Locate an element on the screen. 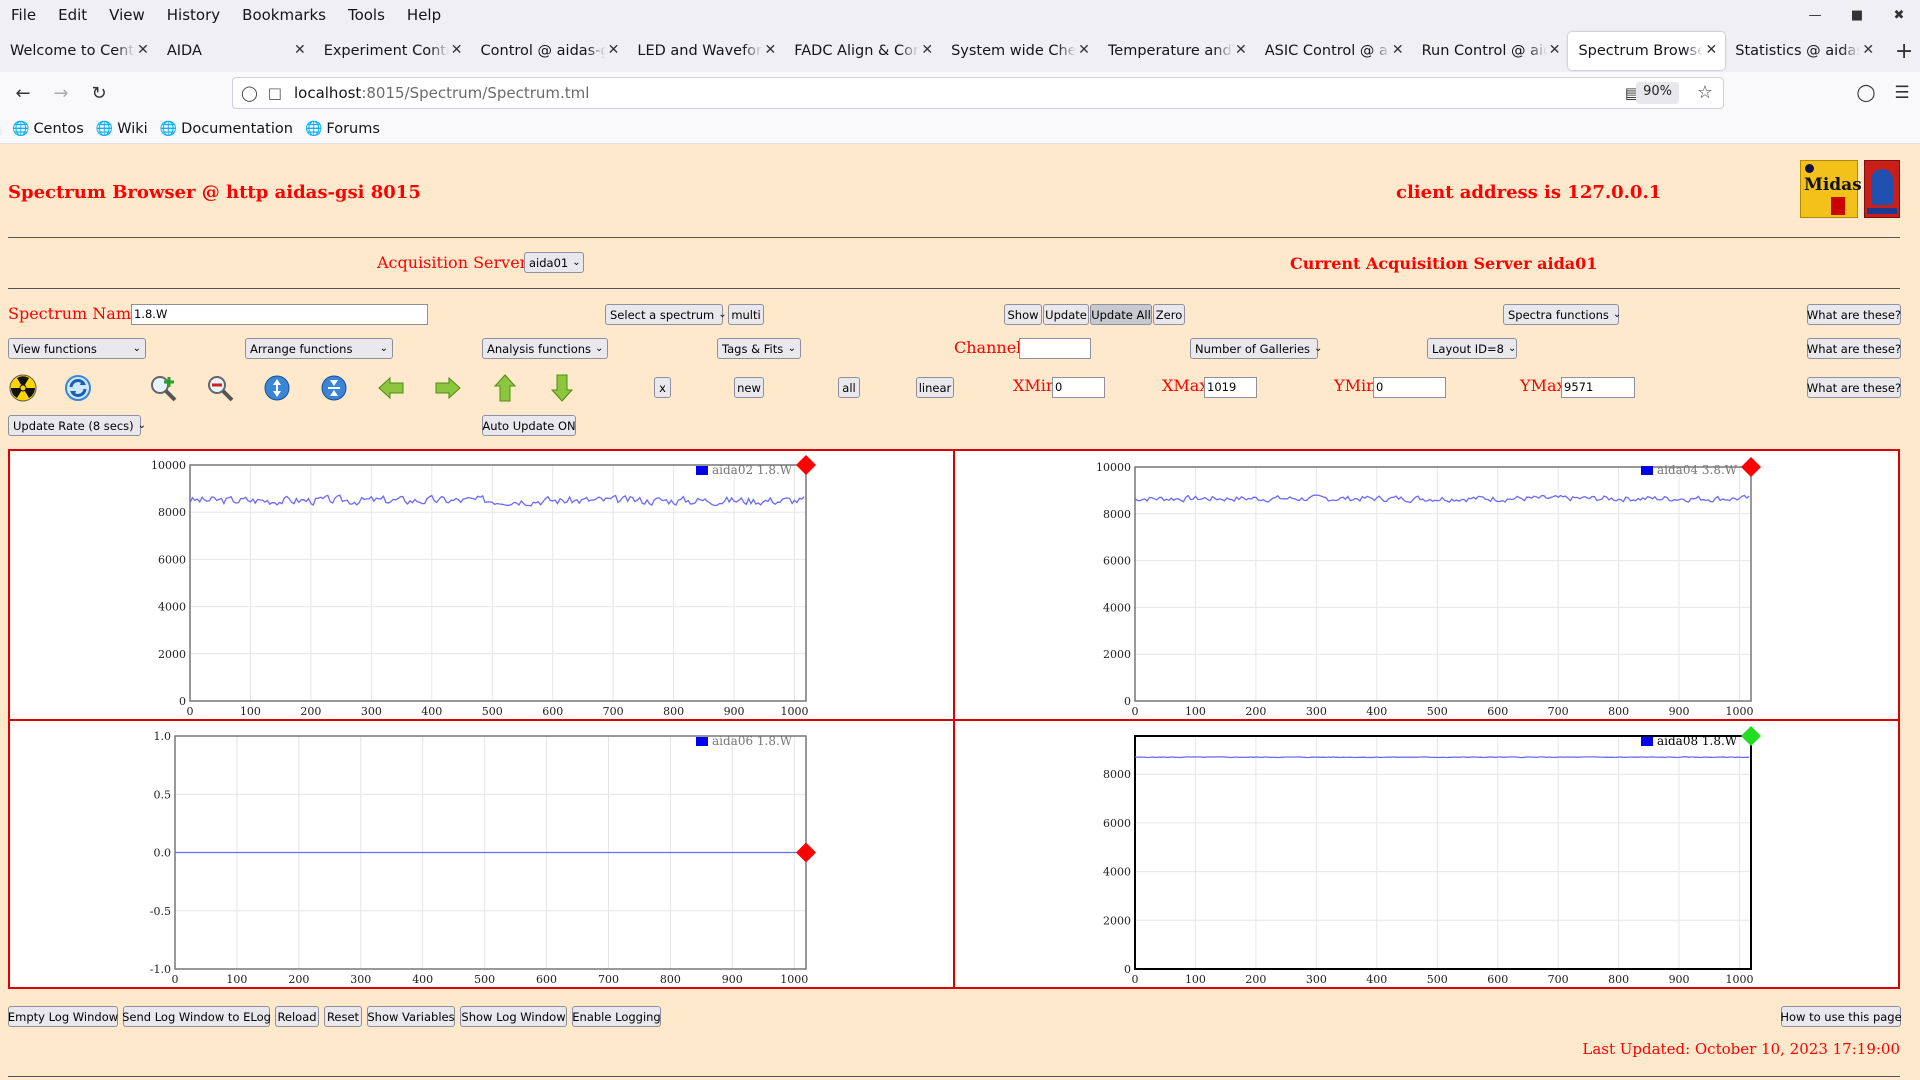 The height and width of the screenshot is (1080, 1920). ymax-input: 9571 is located at coordinates (1598, 387).